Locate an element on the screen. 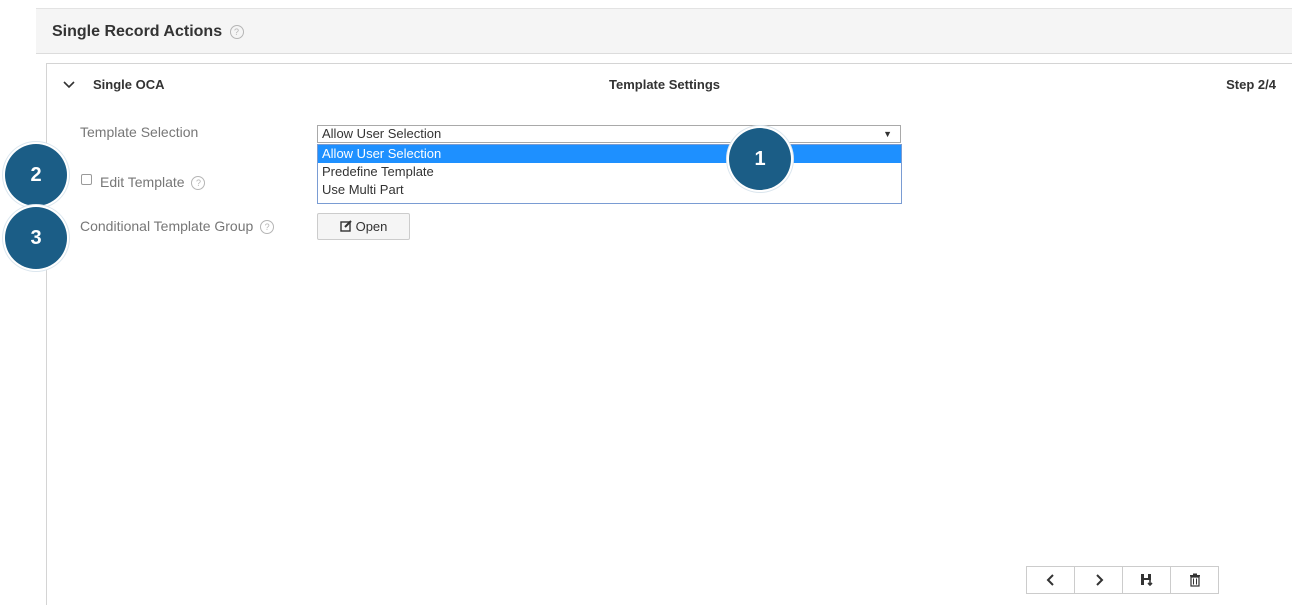  section-header: Single Record Actions ? is located at coordinates (664, 31).